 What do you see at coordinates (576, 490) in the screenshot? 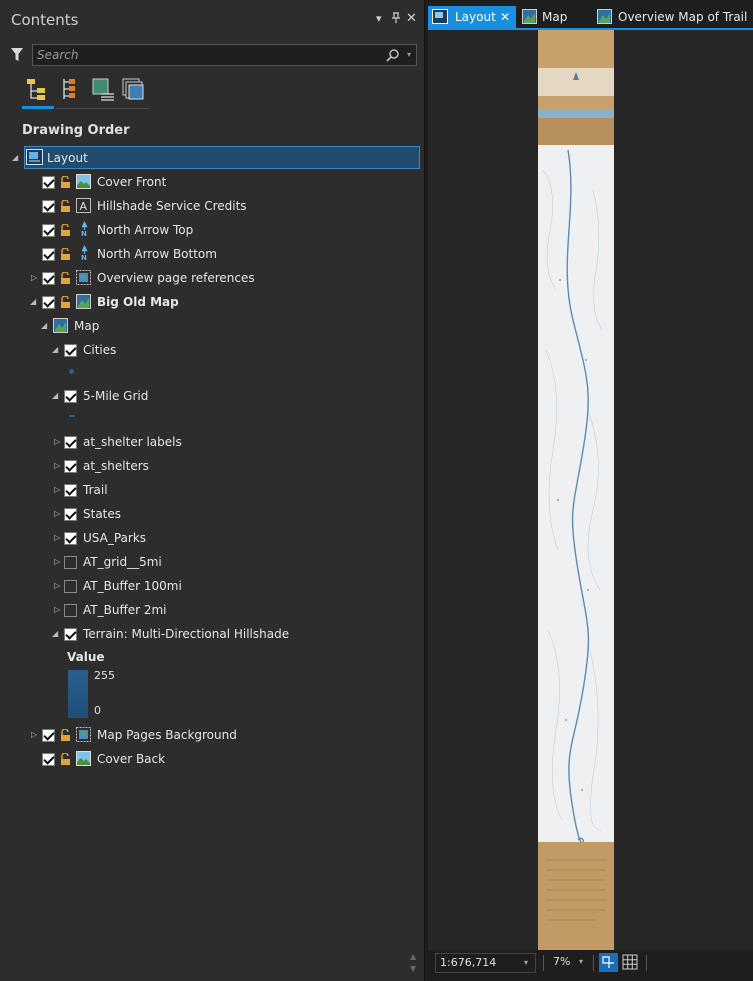
I see `layout-page` at bounding box center [576, 490].